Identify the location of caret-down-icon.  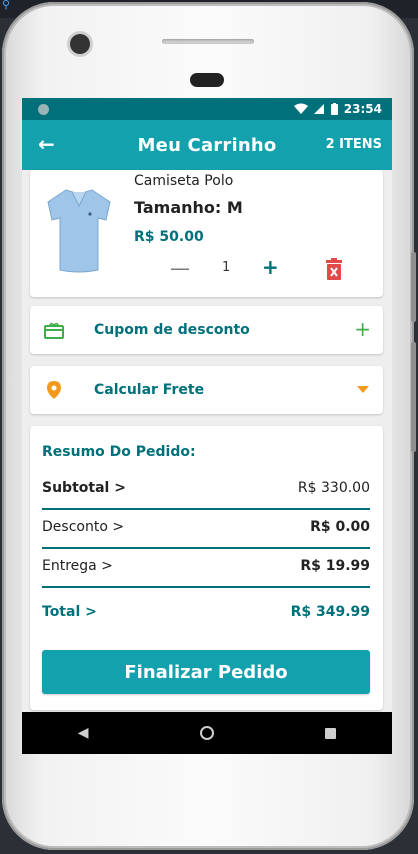
(363, 390).